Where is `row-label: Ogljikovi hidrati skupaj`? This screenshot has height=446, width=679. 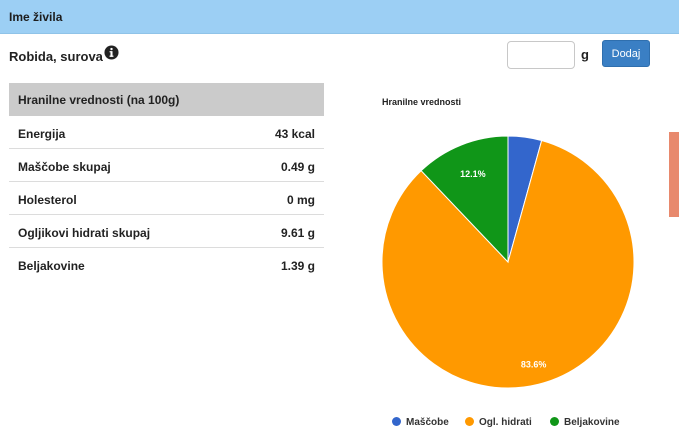 row-label: Ogljikovi hidrati skupaj is located at coordinates (84, 233).